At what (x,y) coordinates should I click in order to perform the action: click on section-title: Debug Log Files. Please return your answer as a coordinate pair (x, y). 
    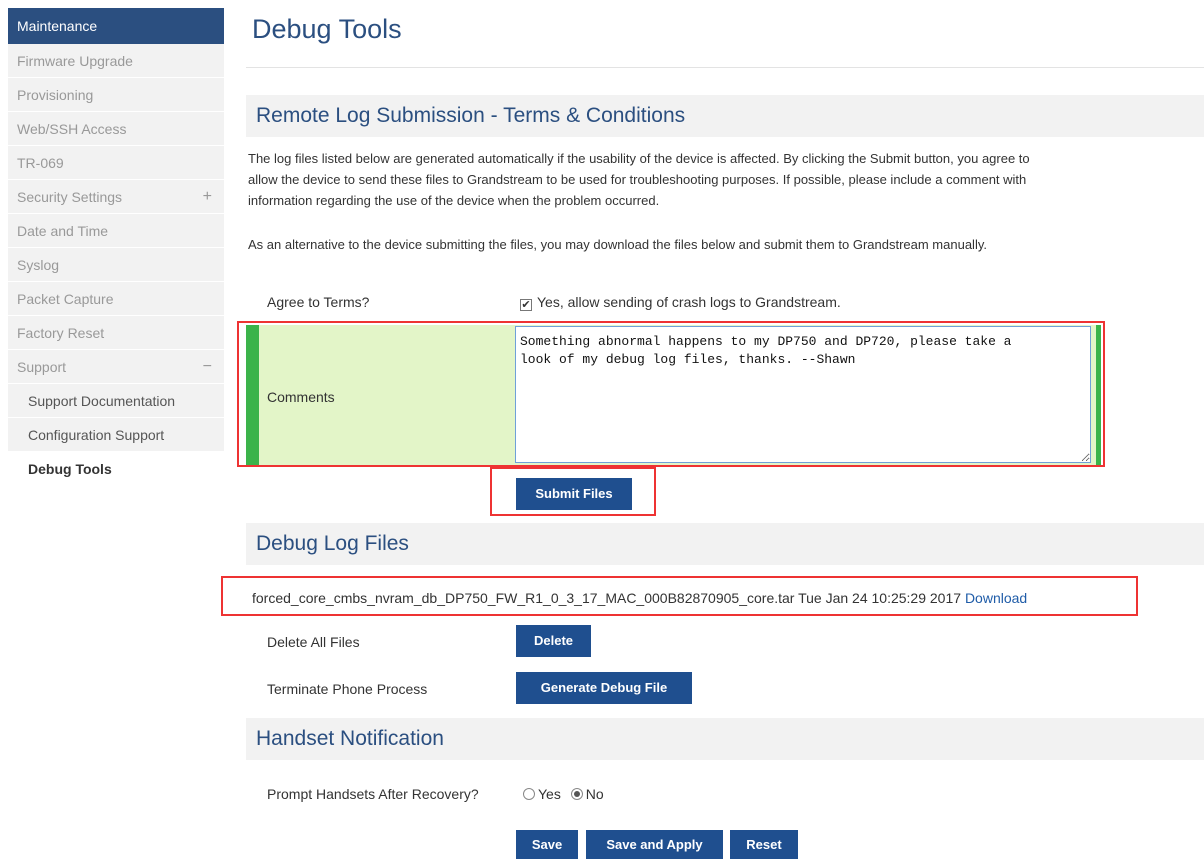
    Looking at the image, I should click on (332, 543).